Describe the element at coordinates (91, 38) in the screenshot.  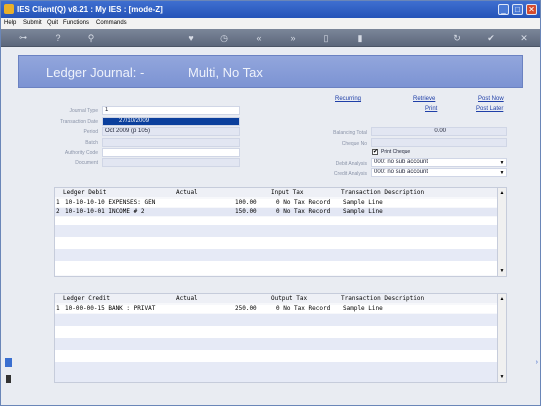
I see `search-icon: ⚲` at that location.